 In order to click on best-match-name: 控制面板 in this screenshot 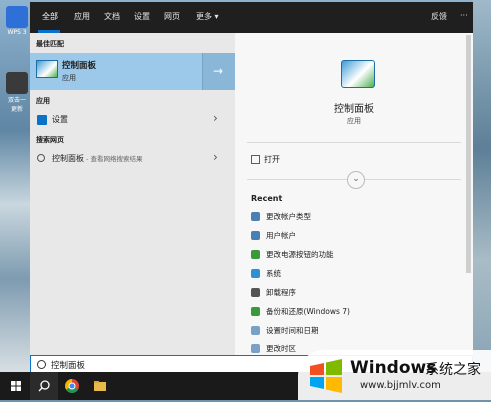, I will do `click(79, 66)`.